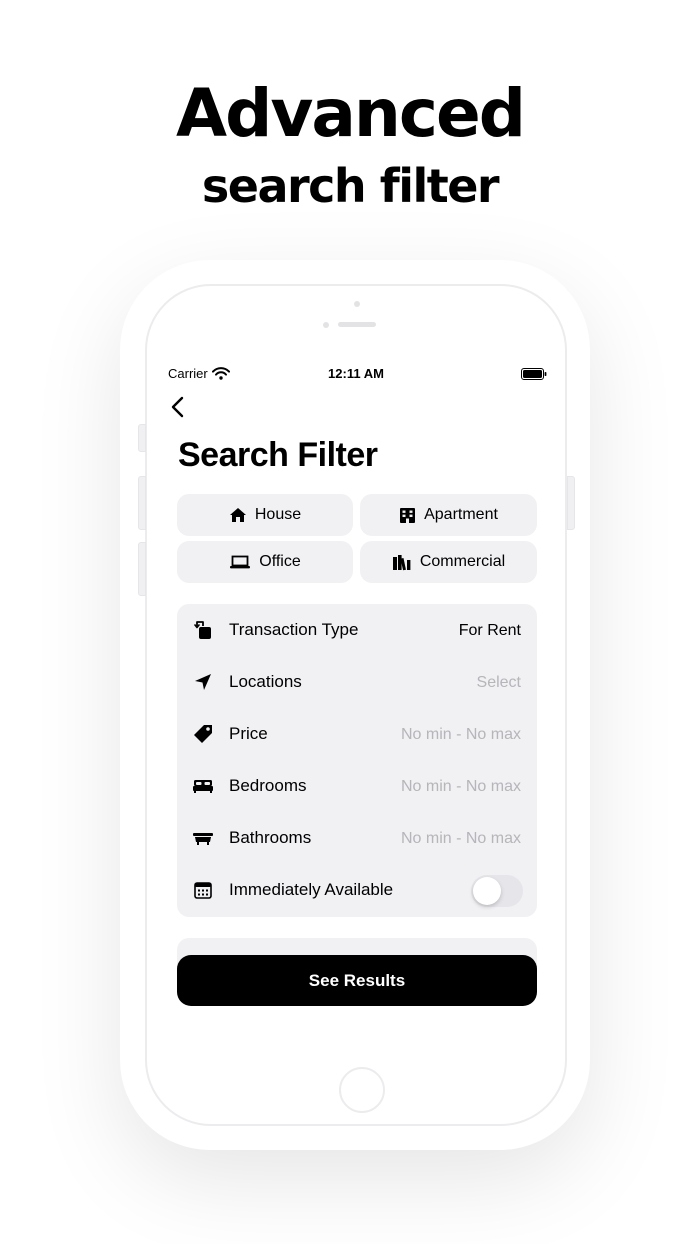 The image size is (700, 1244). I want to click on filter-label: Price, so click(248, 733).